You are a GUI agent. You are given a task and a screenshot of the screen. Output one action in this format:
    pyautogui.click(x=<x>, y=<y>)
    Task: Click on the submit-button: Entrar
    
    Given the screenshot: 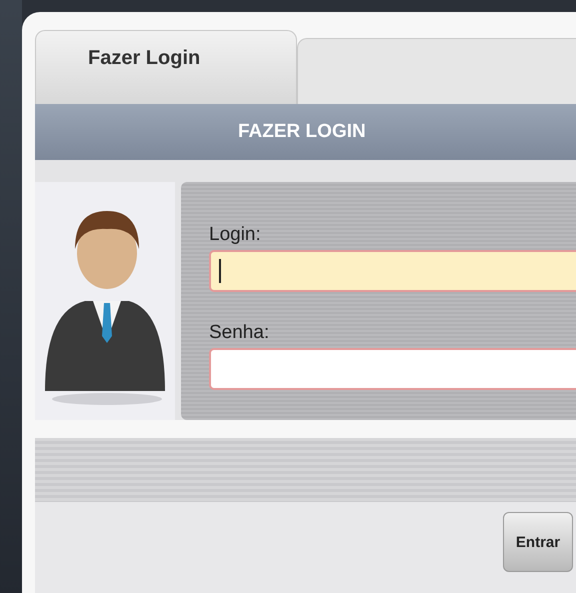 What is the action you would take?
    pyautogui.click(x=538, y=542)
    